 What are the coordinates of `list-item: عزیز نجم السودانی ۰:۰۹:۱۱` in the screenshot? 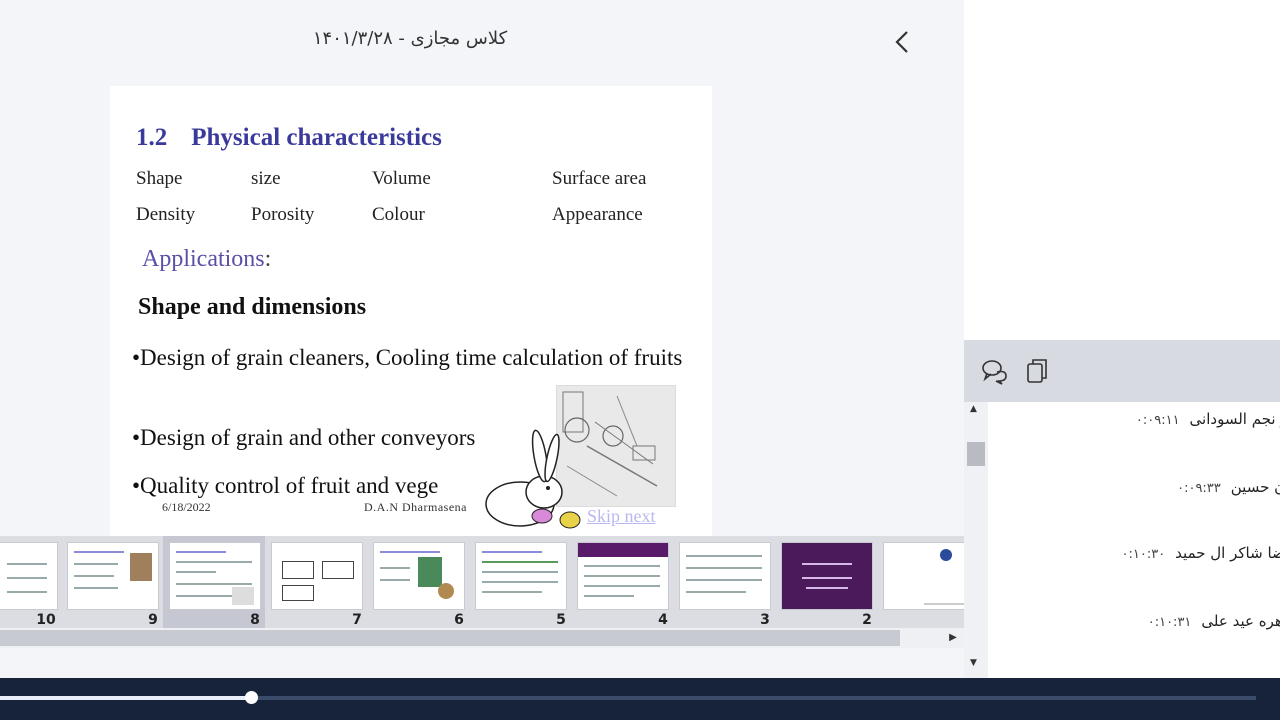 It's located at (1208, 419).